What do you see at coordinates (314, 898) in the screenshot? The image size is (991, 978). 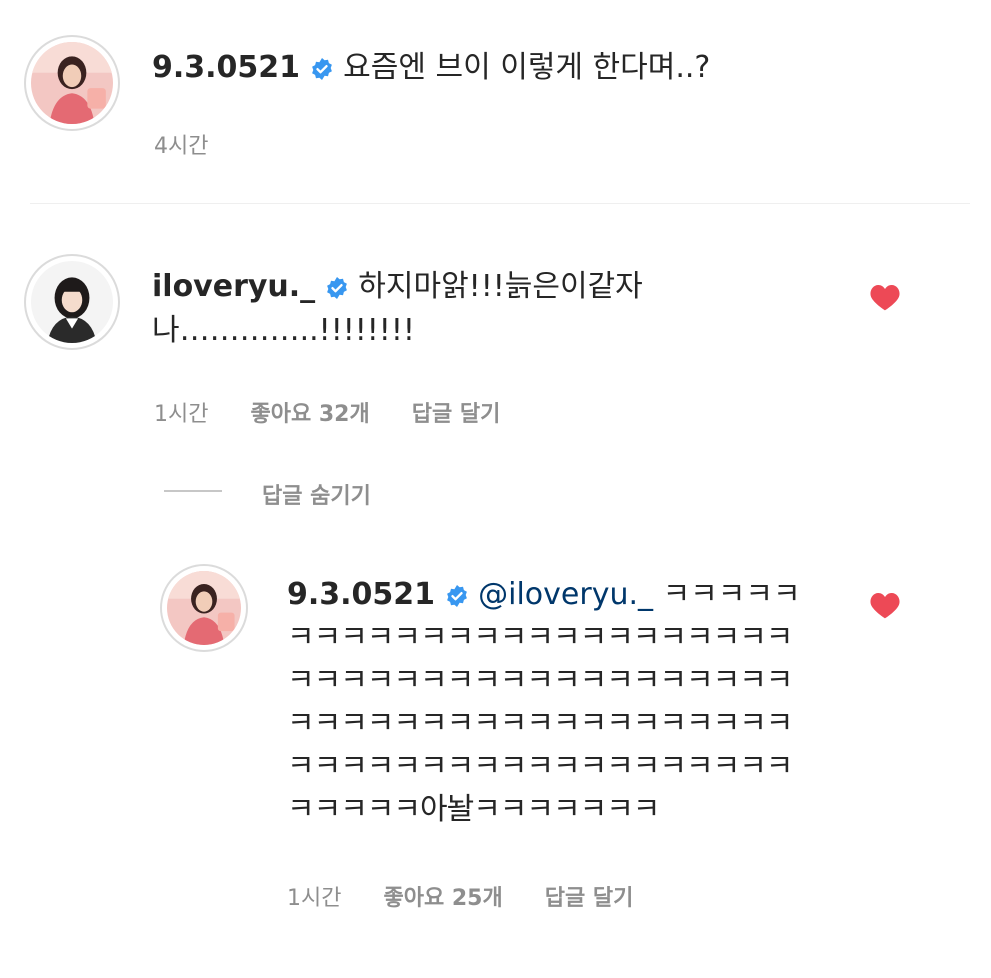 I see `reply-time: 1시간` at bounding box center [314, 898].